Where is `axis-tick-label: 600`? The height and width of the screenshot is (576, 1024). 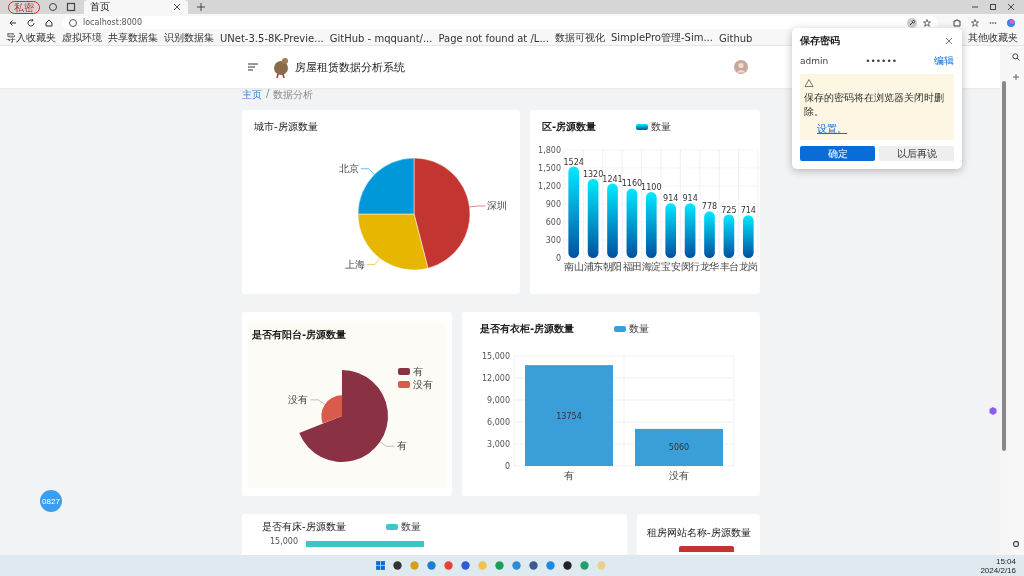
axis-tick-label: 600 is located at coordinates (553, 222).